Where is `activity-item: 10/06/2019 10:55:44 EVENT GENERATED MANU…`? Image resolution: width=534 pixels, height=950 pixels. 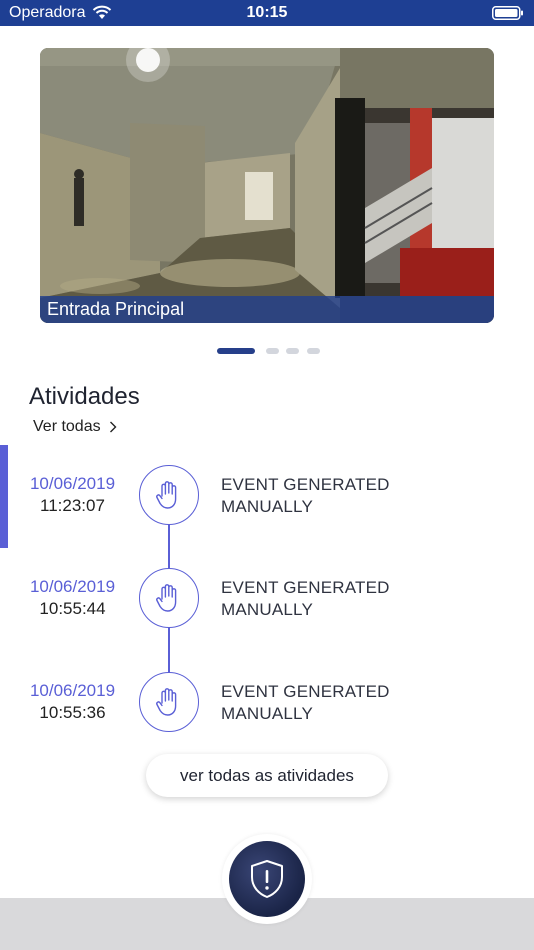
activity-item: 10/06/2019 10:55:44 EVENT GENERATED MANU… is located at coordinates (267, 598).